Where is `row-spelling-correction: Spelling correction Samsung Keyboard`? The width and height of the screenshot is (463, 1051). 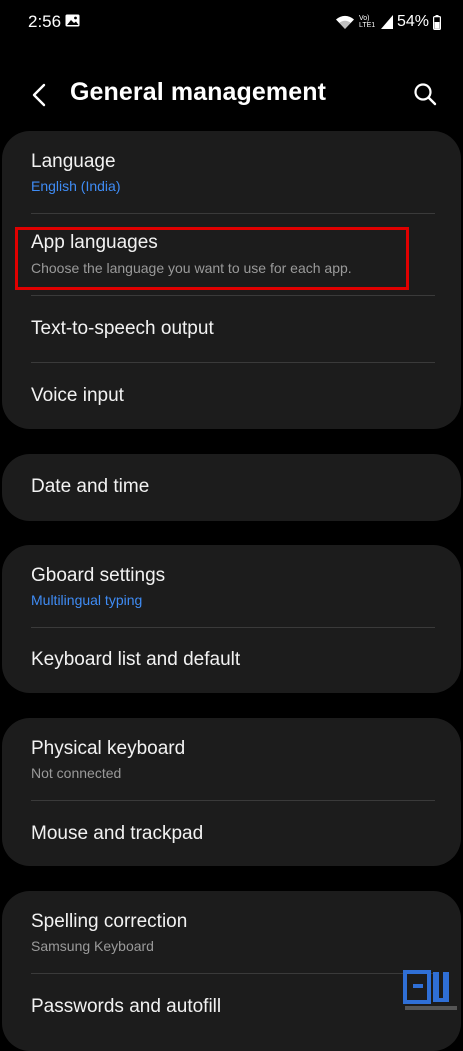
row-spelling-correction: Spelling correction Samsung Keyboard is located at coordinates (231, 932).